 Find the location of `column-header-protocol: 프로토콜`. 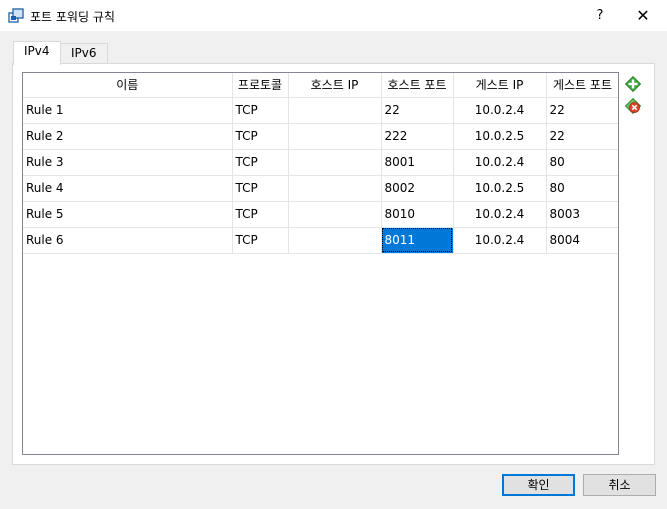

column-header-protocol: 프로토콜 is located at coordinates (260, 85).